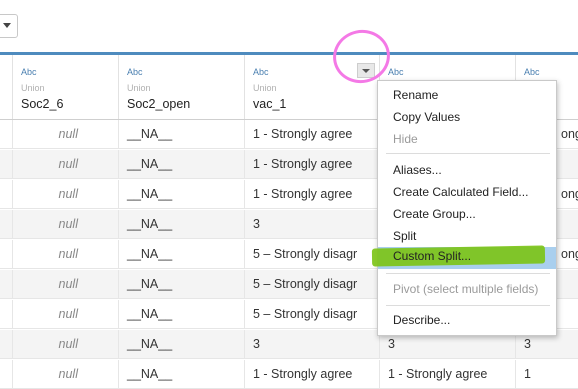  What do you see at coordinates (289, 26) in the screenshot?
I see `top-toolbar` at bounding box center [289, 26].